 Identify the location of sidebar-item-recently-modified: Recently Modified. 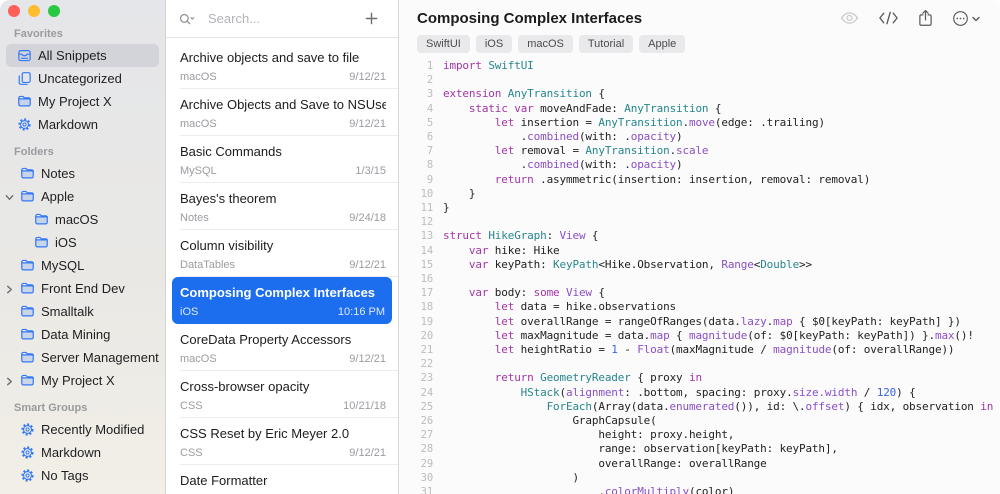
(82, 429).